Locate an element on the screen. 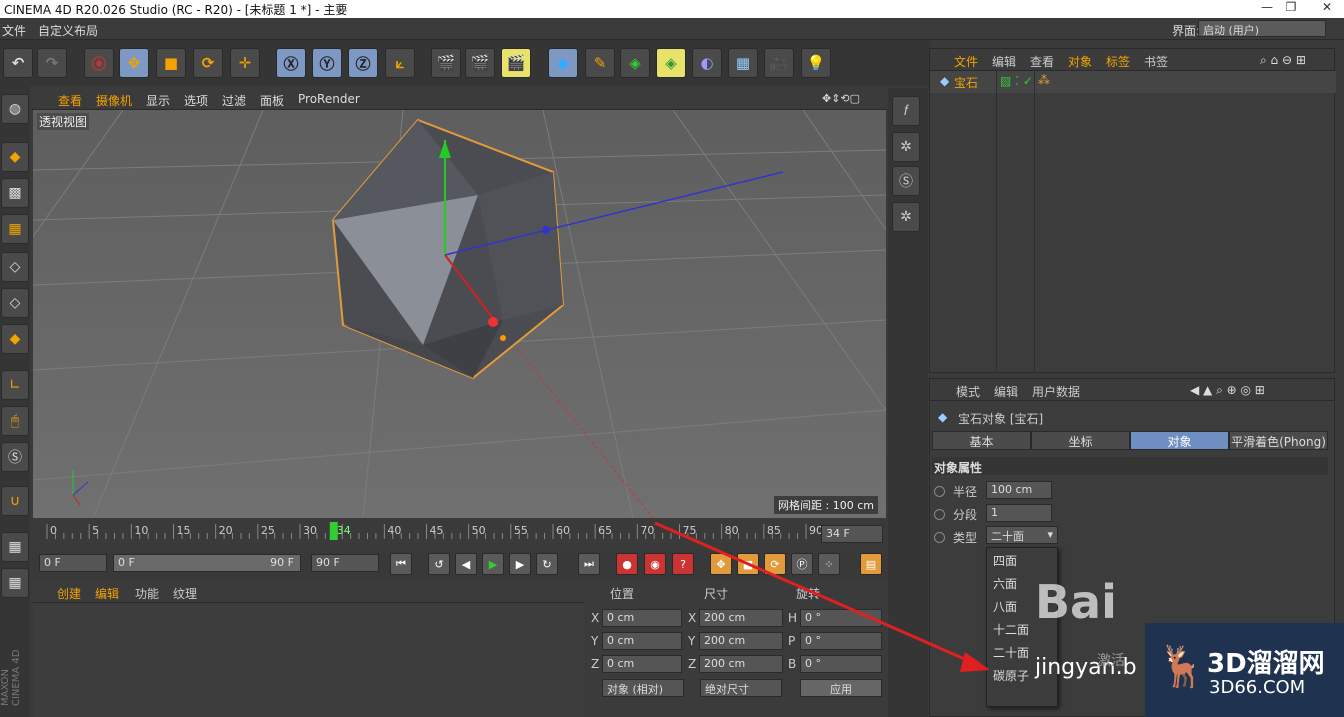  activate-watermark: 激活 is located at coordinates (1111, 661).